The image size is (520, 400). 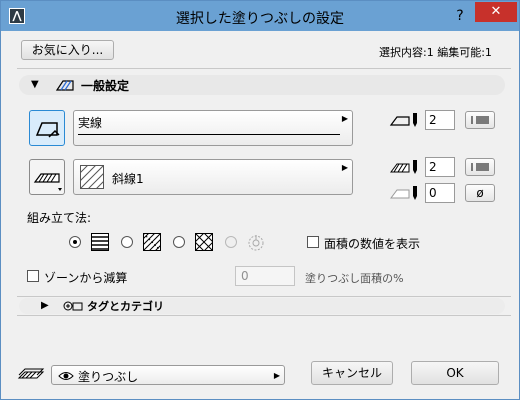 What do you see at coordinates (105, 86) in the screenshot?
I see `general-settings-title: 一般設定` at bounding box center [105, 86].